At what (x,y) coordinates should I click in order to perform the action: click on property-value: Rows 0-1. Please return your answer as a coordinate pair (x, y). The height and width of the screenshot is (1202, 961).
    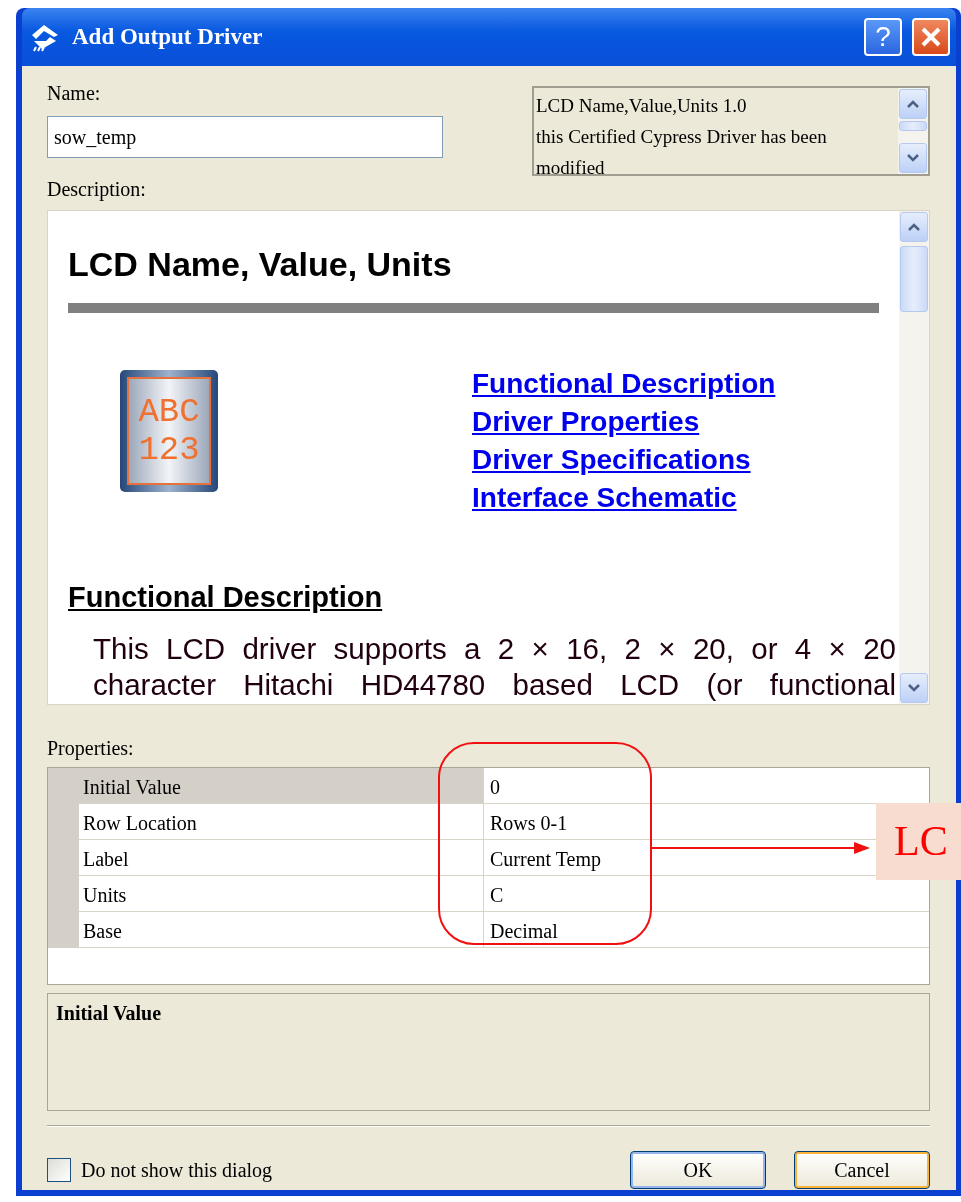
    Looking at the image, I should click on (529, 823).